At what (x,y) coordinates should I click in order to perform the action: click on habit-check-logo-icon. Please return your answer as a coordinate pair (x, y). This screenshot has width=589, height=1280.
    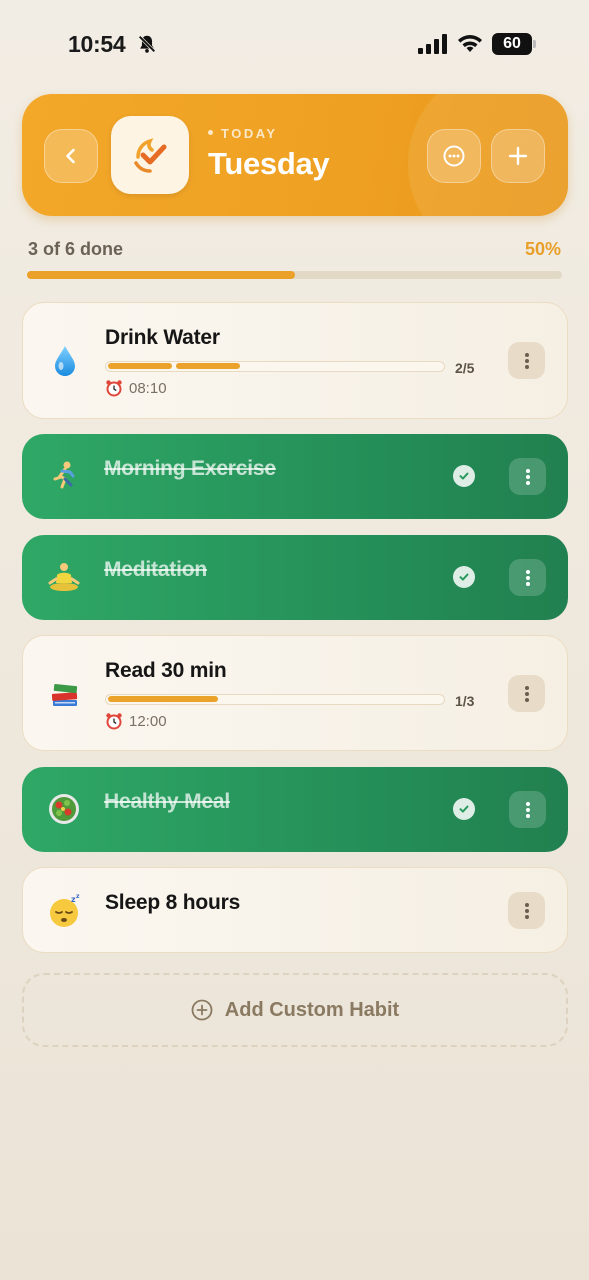
    Looking at the image, I should click on (150, 155).